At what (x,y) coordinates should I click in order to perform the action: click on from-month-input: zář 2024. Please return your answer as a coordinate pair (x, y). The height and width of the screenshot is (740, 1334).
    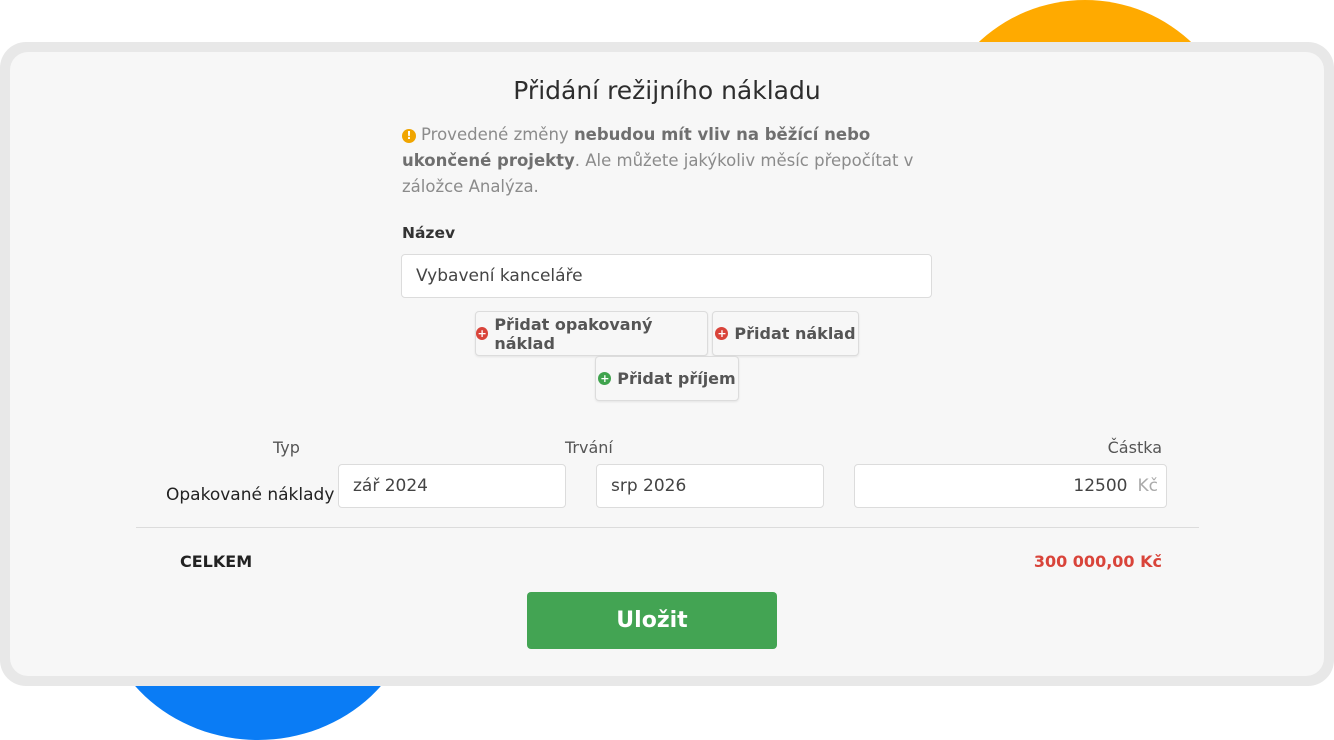
    Looking at the image, I should click on (452, 486).